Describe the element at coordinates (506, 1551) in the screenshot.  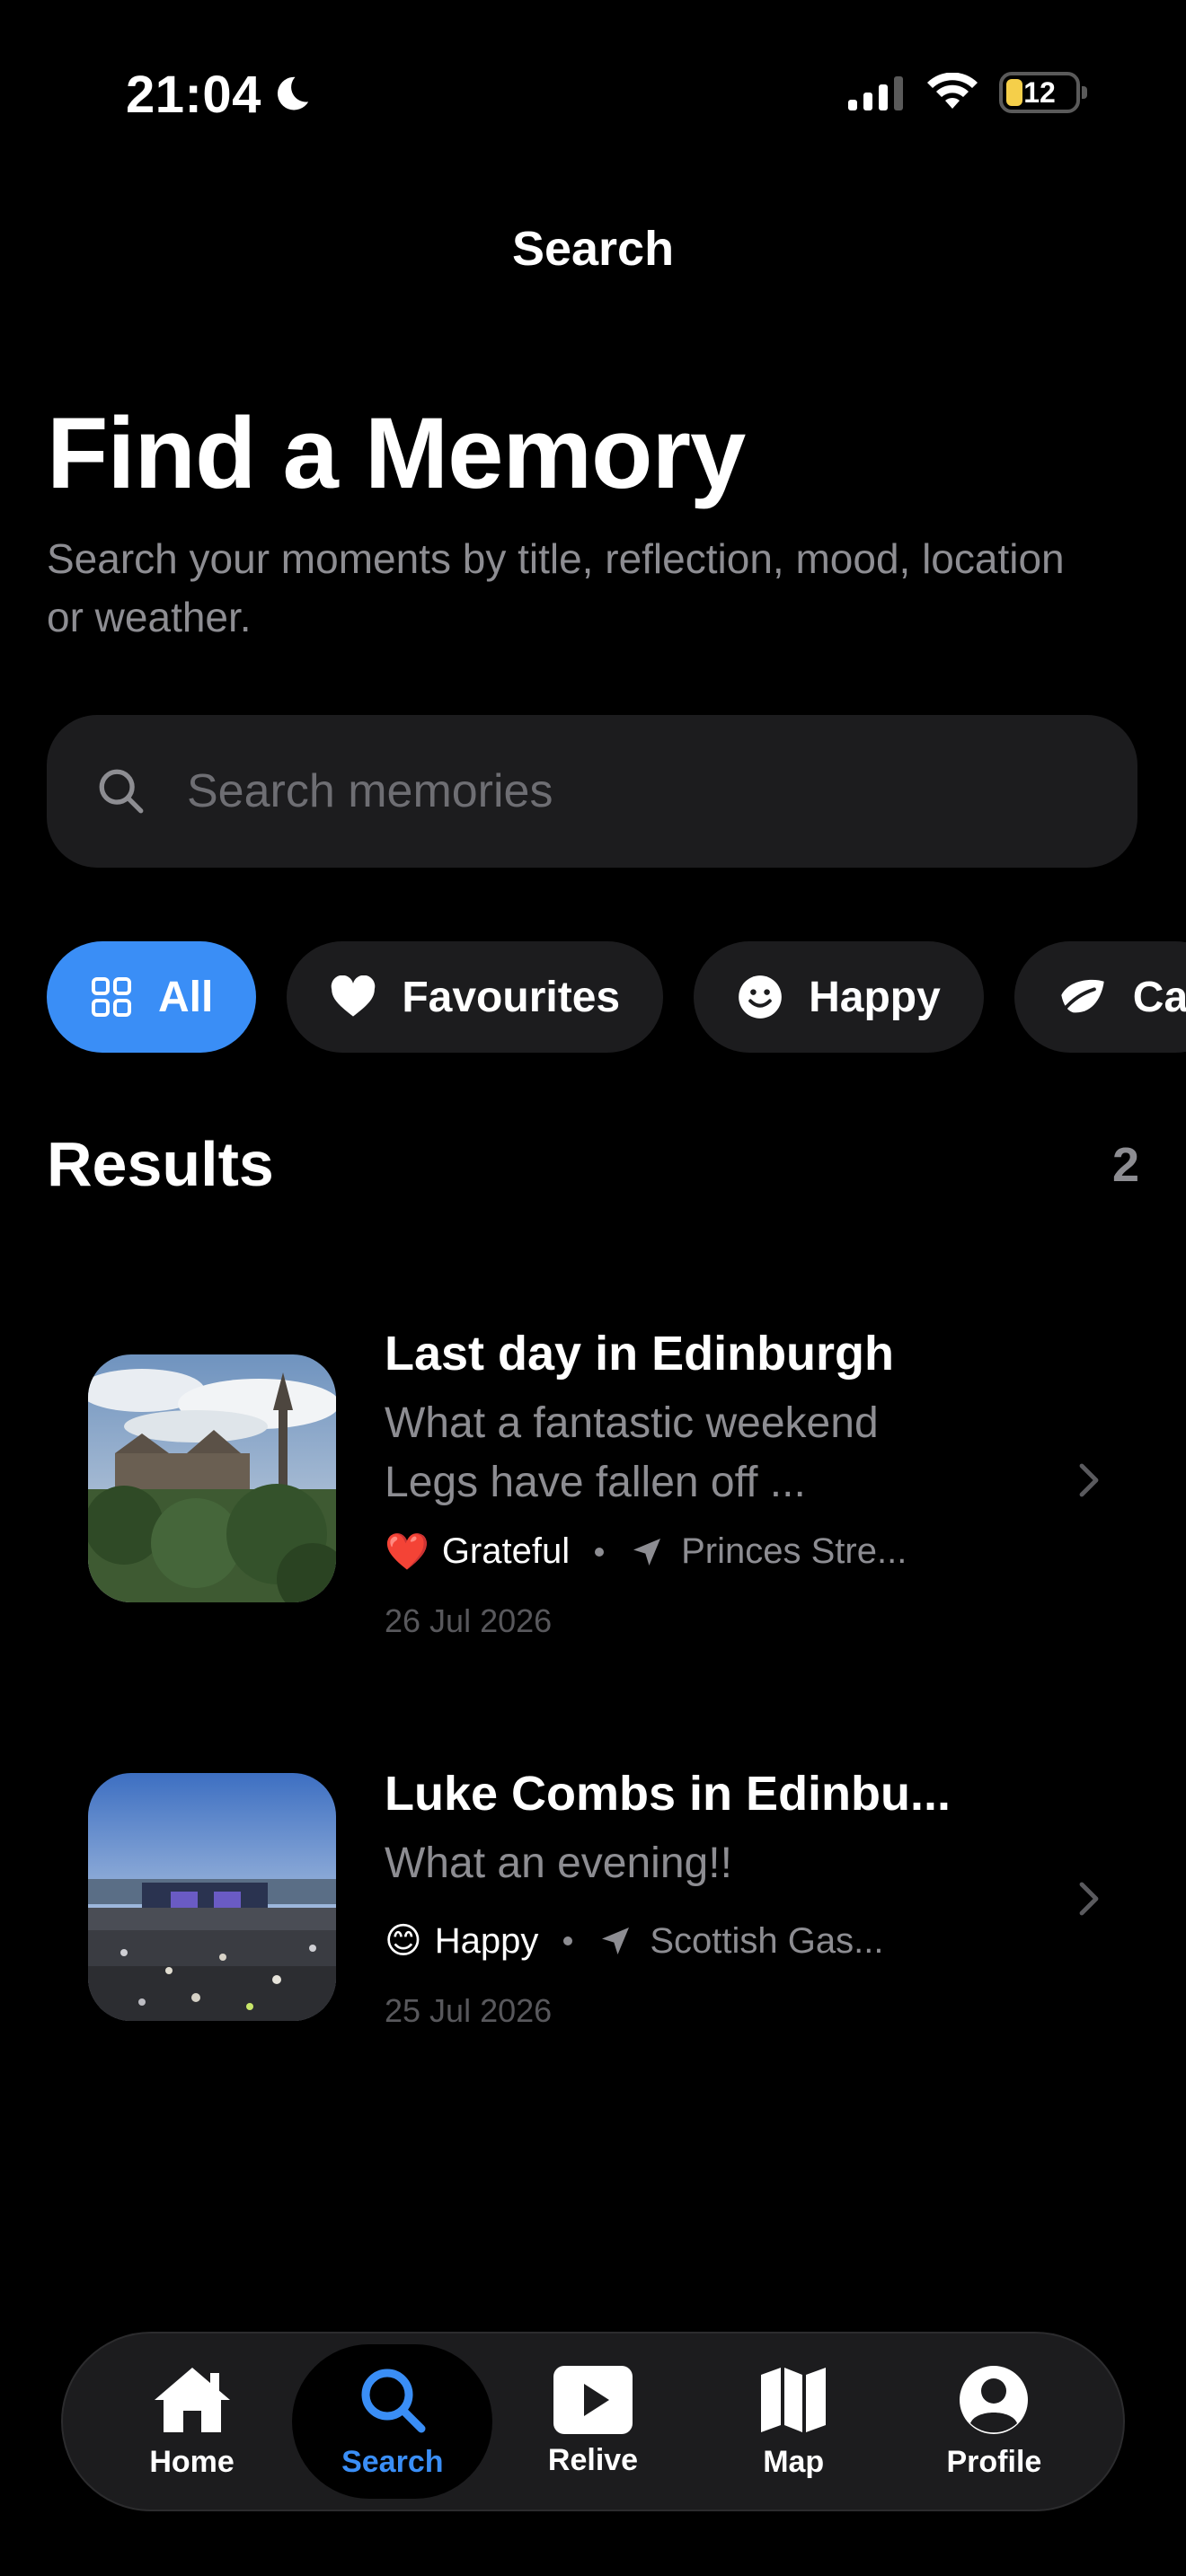
I see `mood-label: Grateful` at that location.